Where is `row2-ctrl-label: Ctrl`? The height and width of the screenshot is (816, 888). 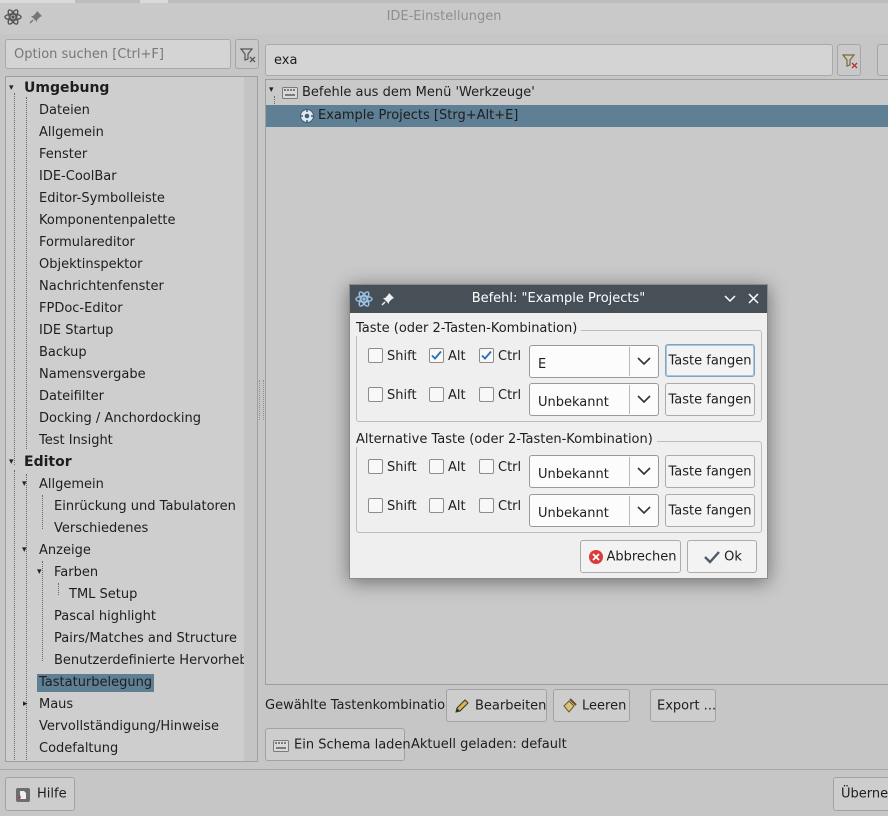
row2-ctrl-label: Ctrl is located at coordinates (510, 395).